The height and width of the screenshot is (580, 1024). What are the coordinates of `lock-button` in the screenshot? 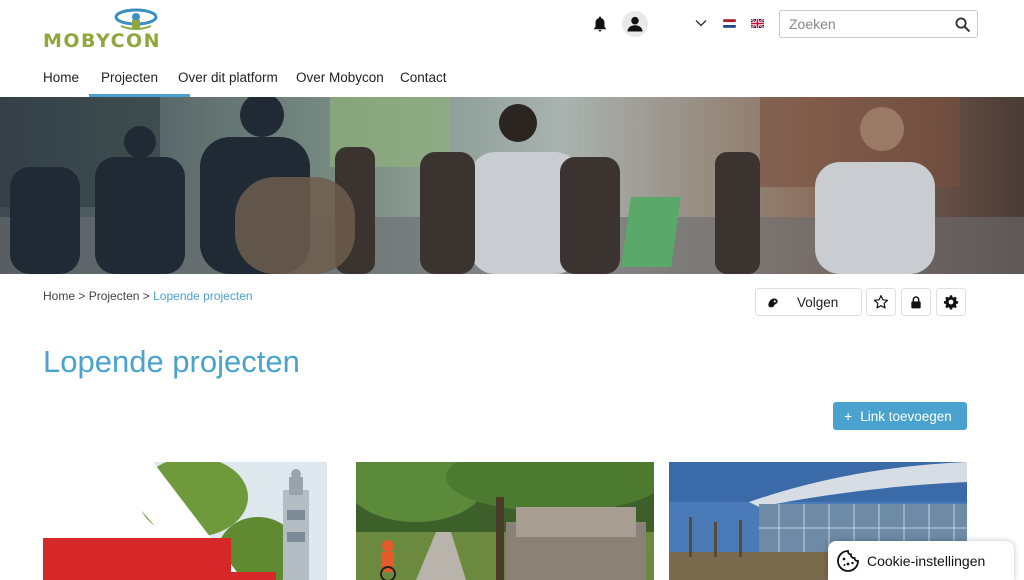 It's located at (916, 302).